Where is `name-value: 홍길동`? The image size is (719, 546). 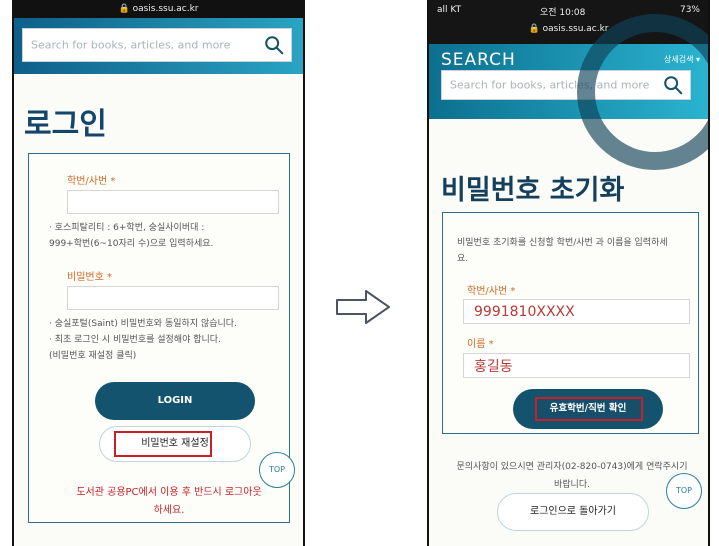 name-value: 홍길동 is located at coordinates (493, 366).